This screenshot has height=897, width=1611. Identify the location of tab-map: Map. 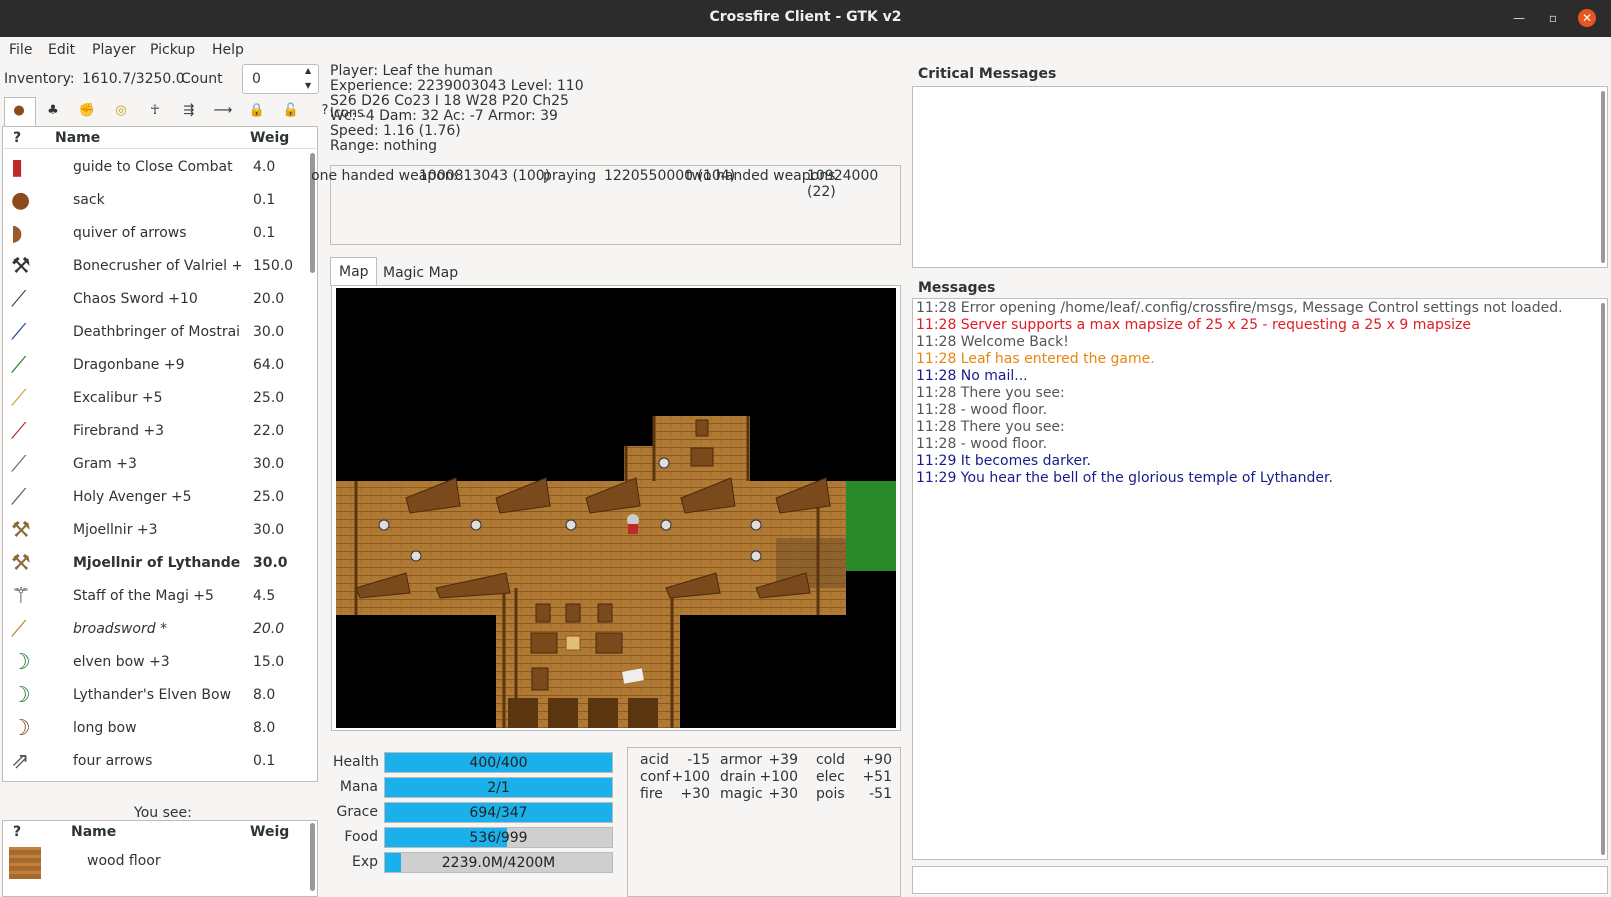
(353, 271).